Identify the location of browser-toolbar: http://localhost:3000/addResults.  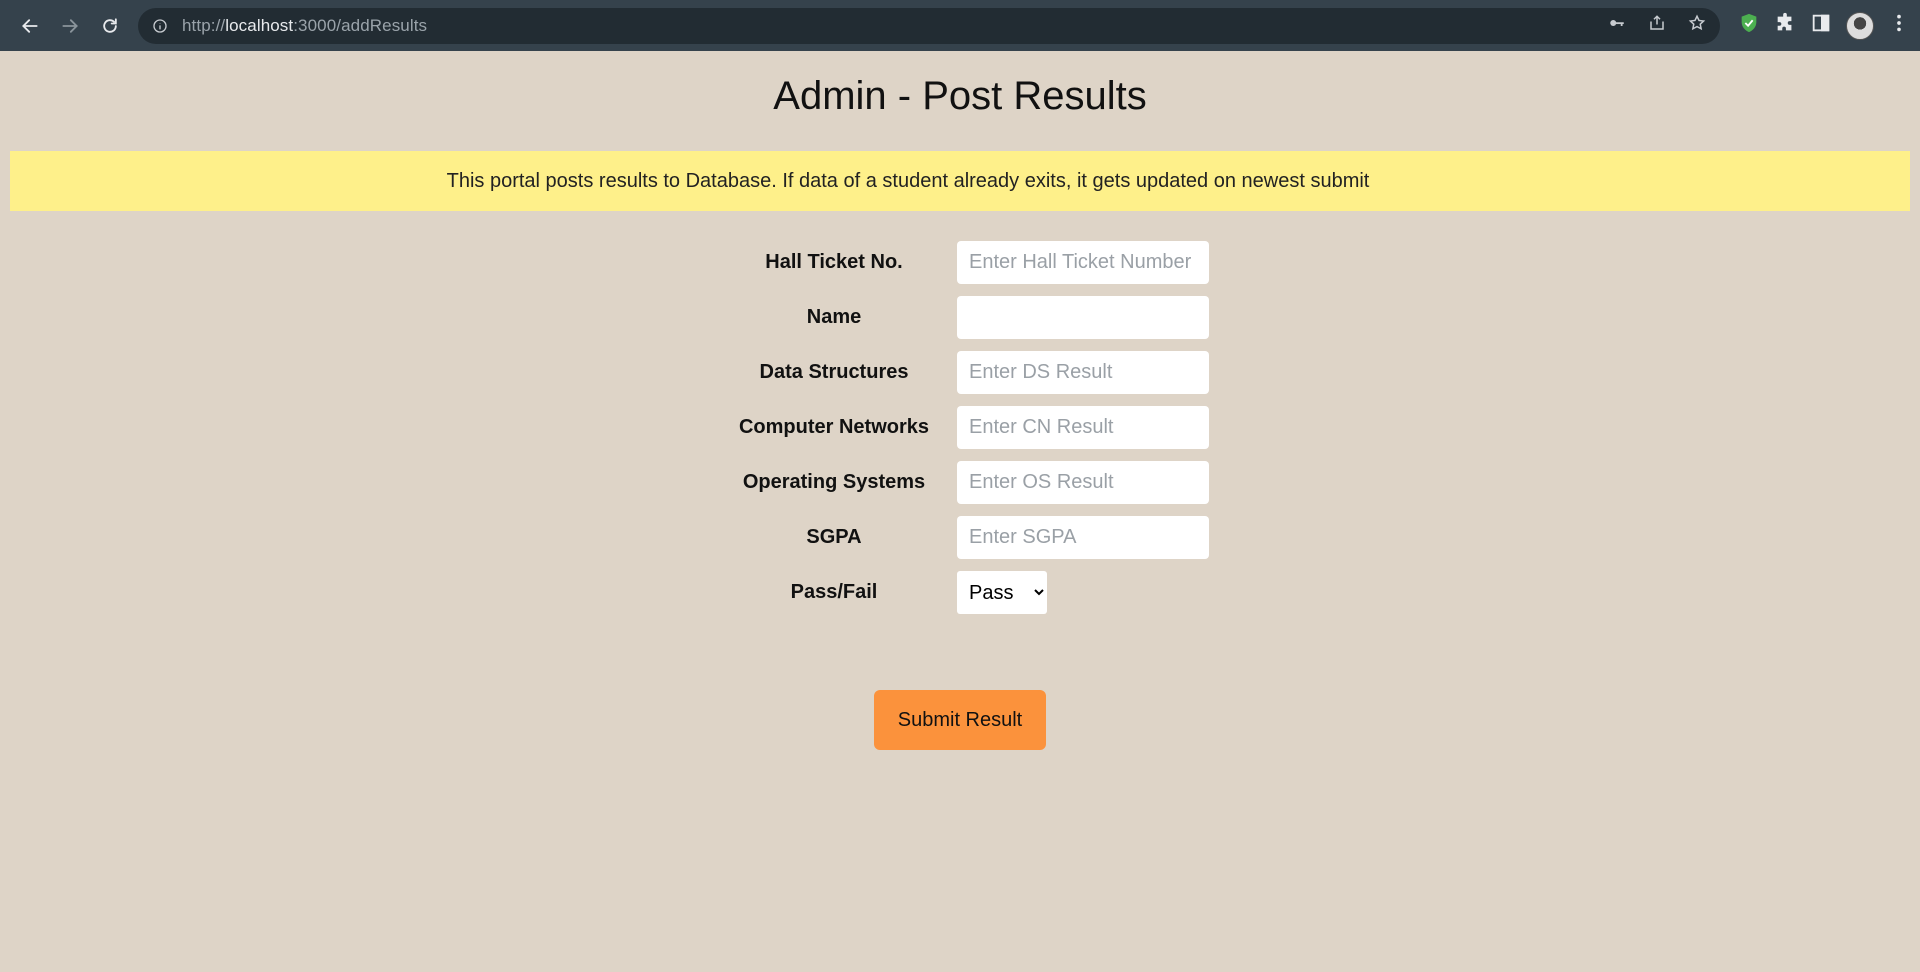
(960, 25).